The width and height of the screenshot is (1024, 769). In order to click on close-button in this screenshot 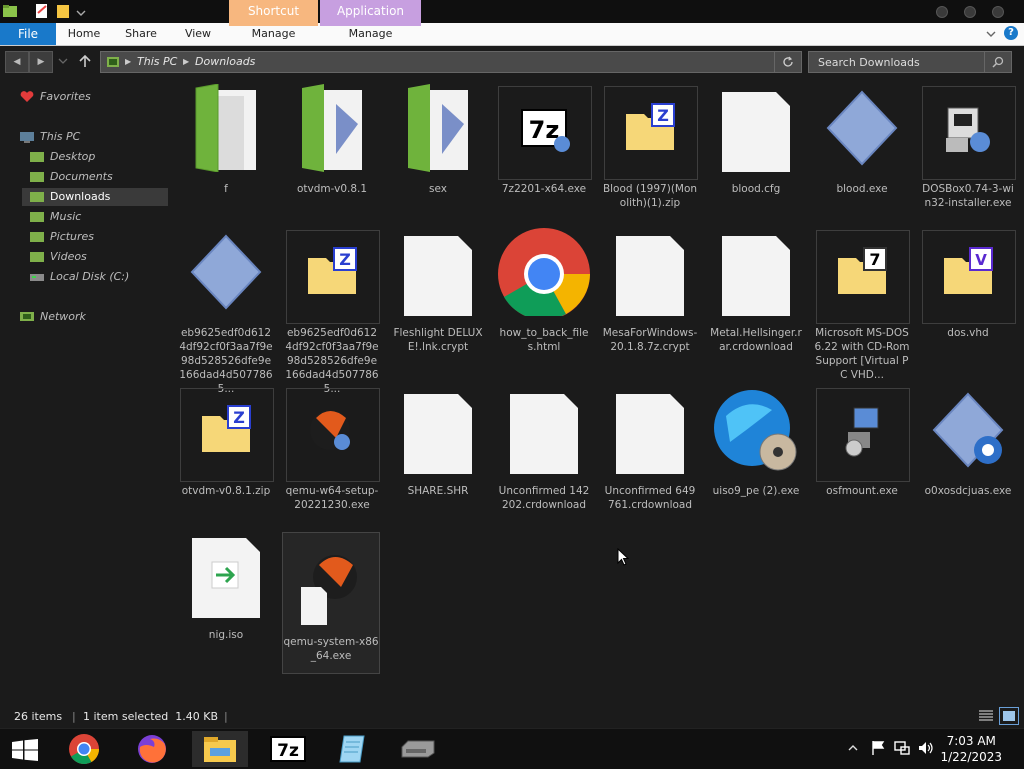, I will do `click(998, 12)`.